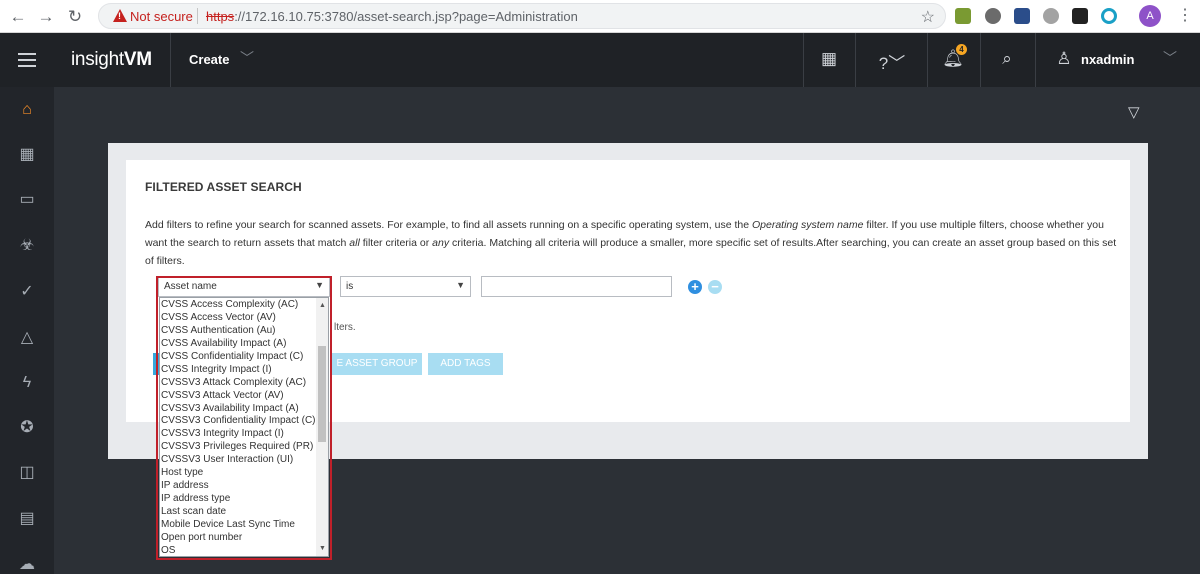  I want to click on page-title: FILTERED ASSET SEARCH, so click(223, 187).